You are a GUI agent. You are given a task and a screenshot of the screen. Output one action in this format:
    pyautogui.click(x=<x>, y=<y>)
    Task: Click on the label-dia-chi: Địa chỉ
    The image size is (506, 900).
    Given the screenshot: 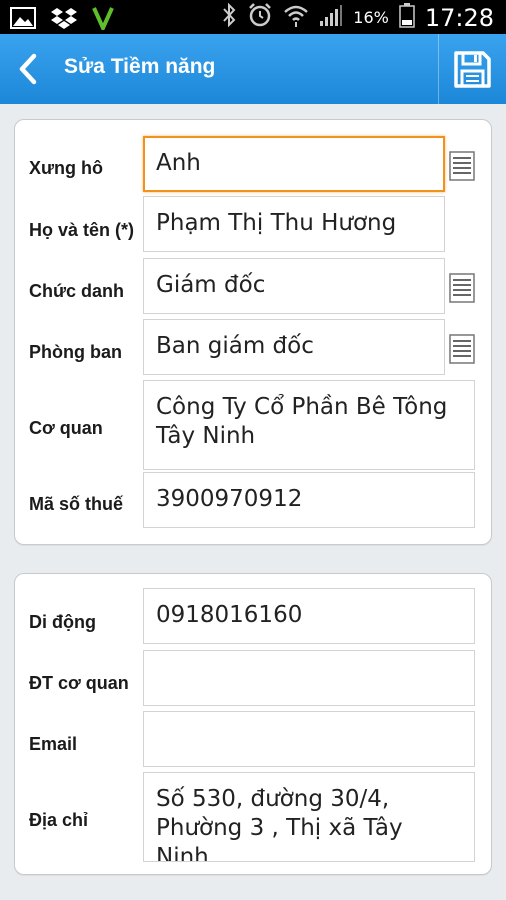 What is the action you would take?
    pyautogui.click(x=59, y=820)
    